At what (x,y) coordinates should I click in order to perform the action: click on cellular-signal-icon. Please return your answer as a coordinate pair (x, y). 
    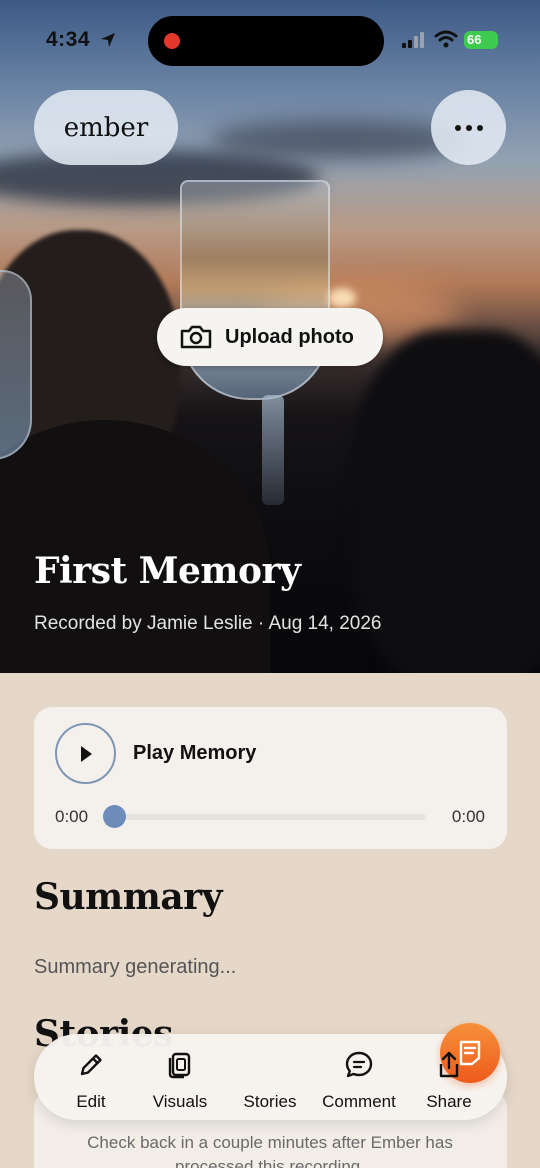
    Looking at the image, I should click on (413, 40).